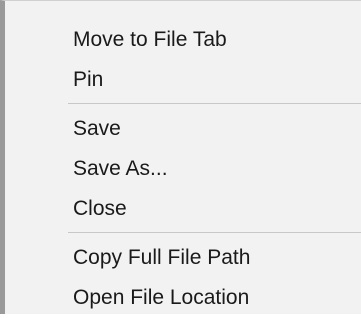  What do you see at coordinates (183, 40) in the screenshot?
I see `menu-item-move-to-file-tab: Move to File Tab` at bounding box center [183, 40].